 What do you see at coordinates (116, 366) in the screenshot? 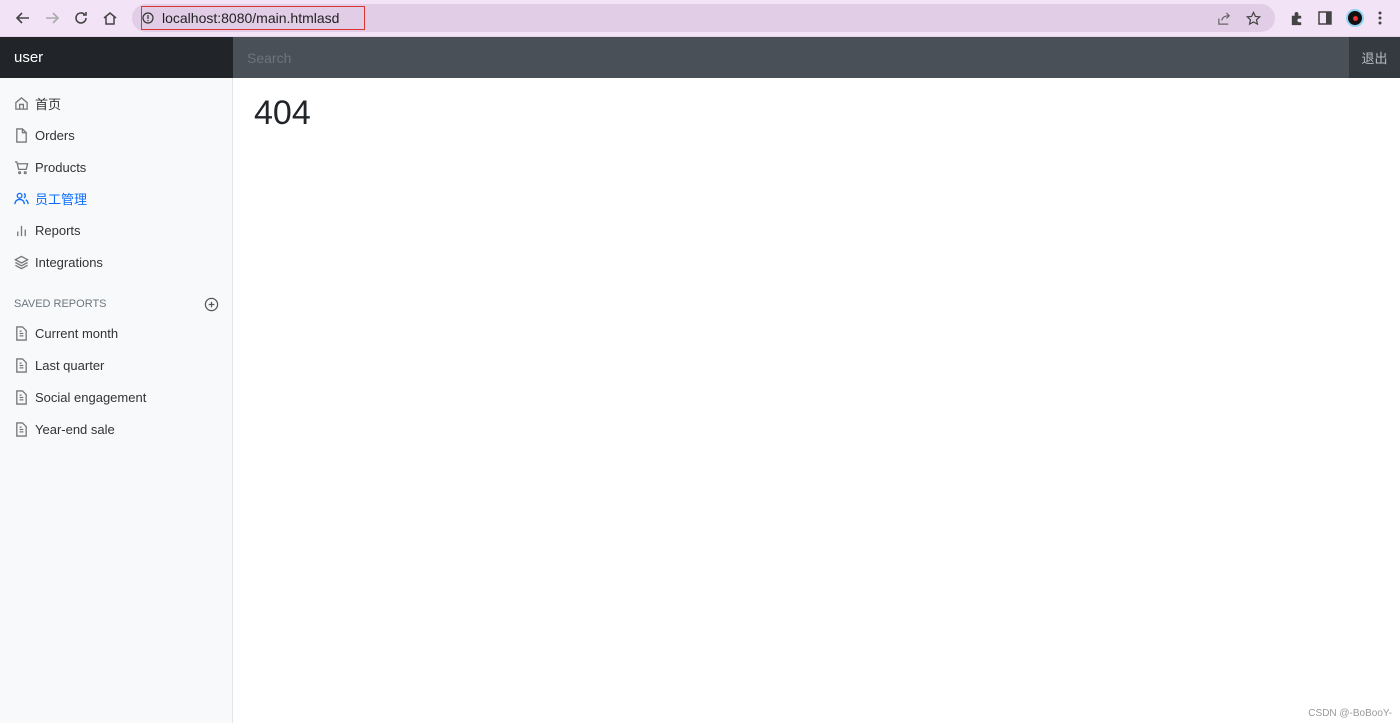
I see `saved-report-last-quarter: Last quarter` at bounding box center [116, 366].